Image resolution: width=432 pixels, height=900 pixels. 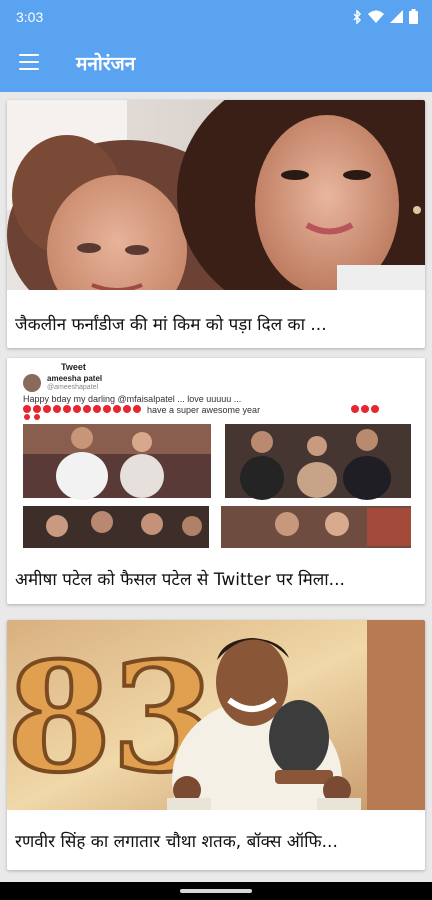 I want to click on page-title: मनोरंजन, so click(x=106, y=64).